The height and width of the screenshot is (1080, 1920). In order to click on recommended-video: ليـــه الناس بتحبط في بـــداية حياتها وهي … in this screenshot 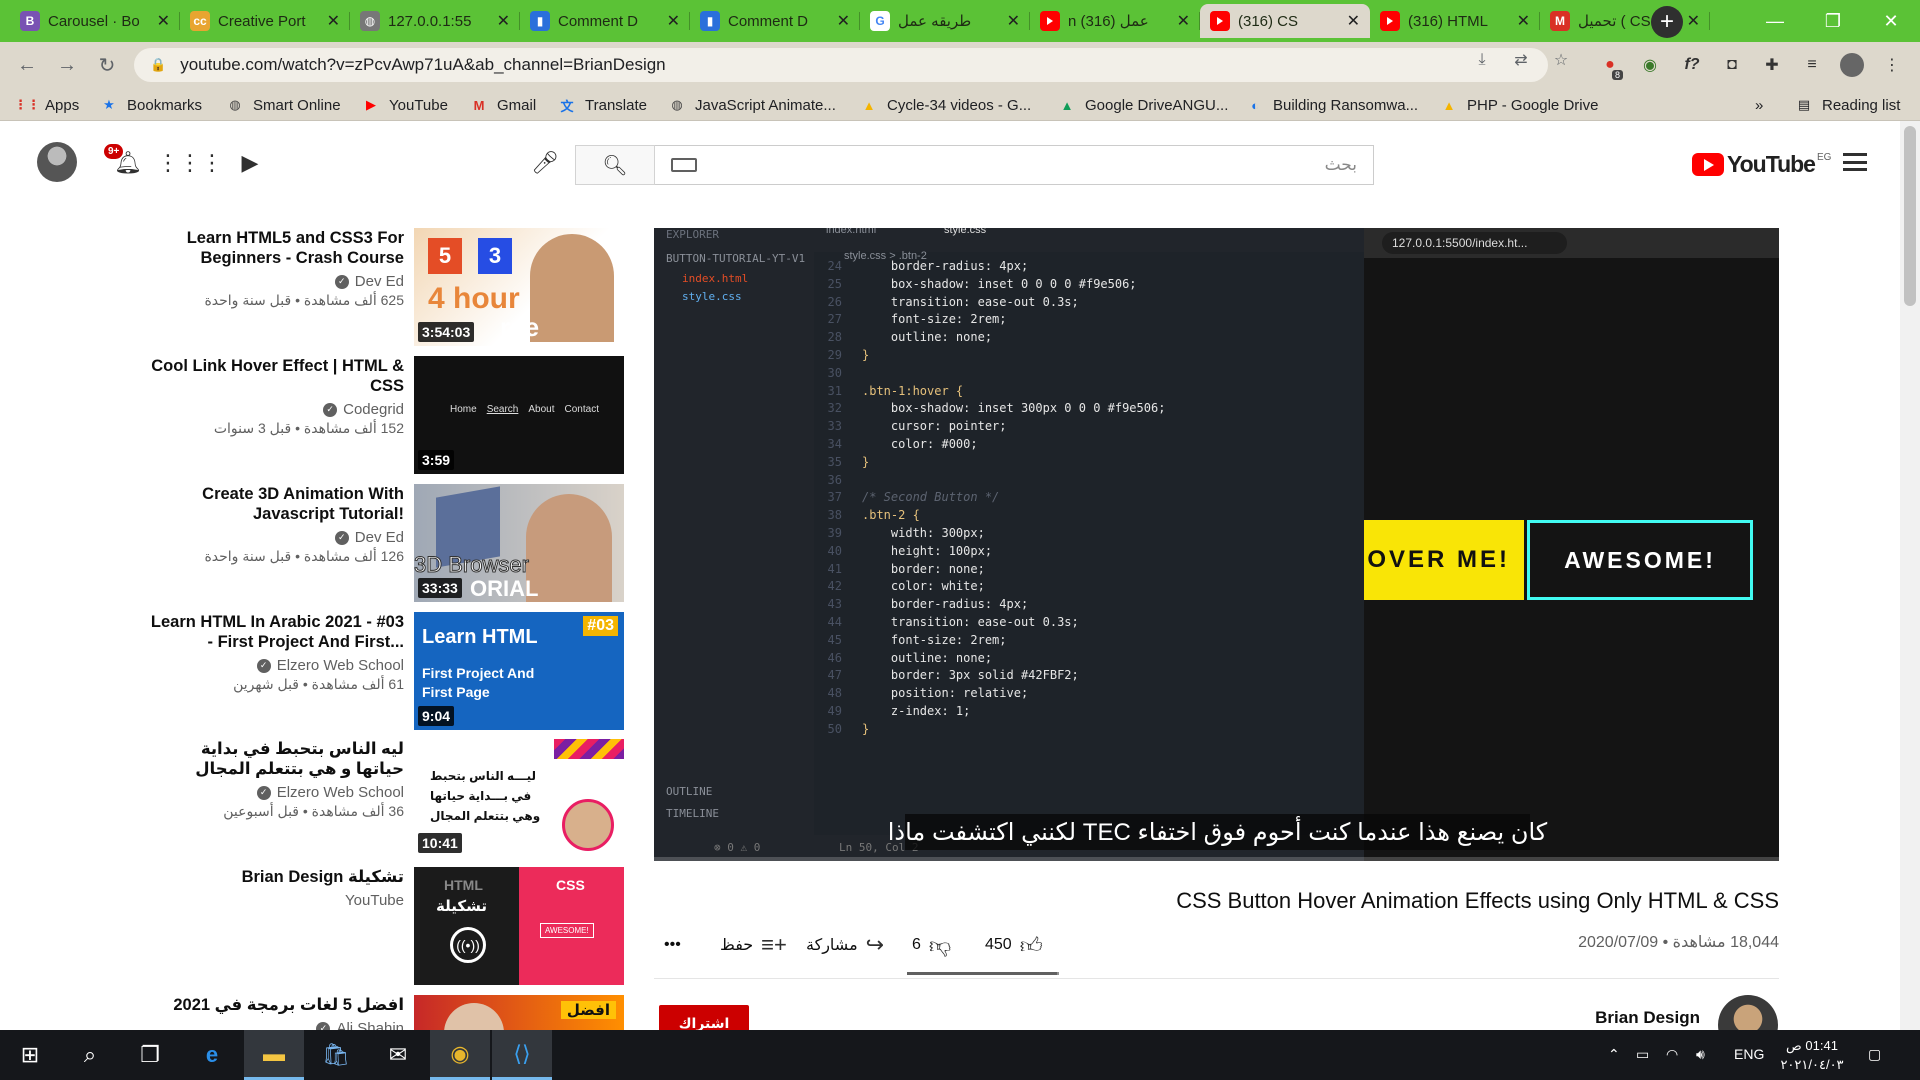, I will do `click(387, 798)`.